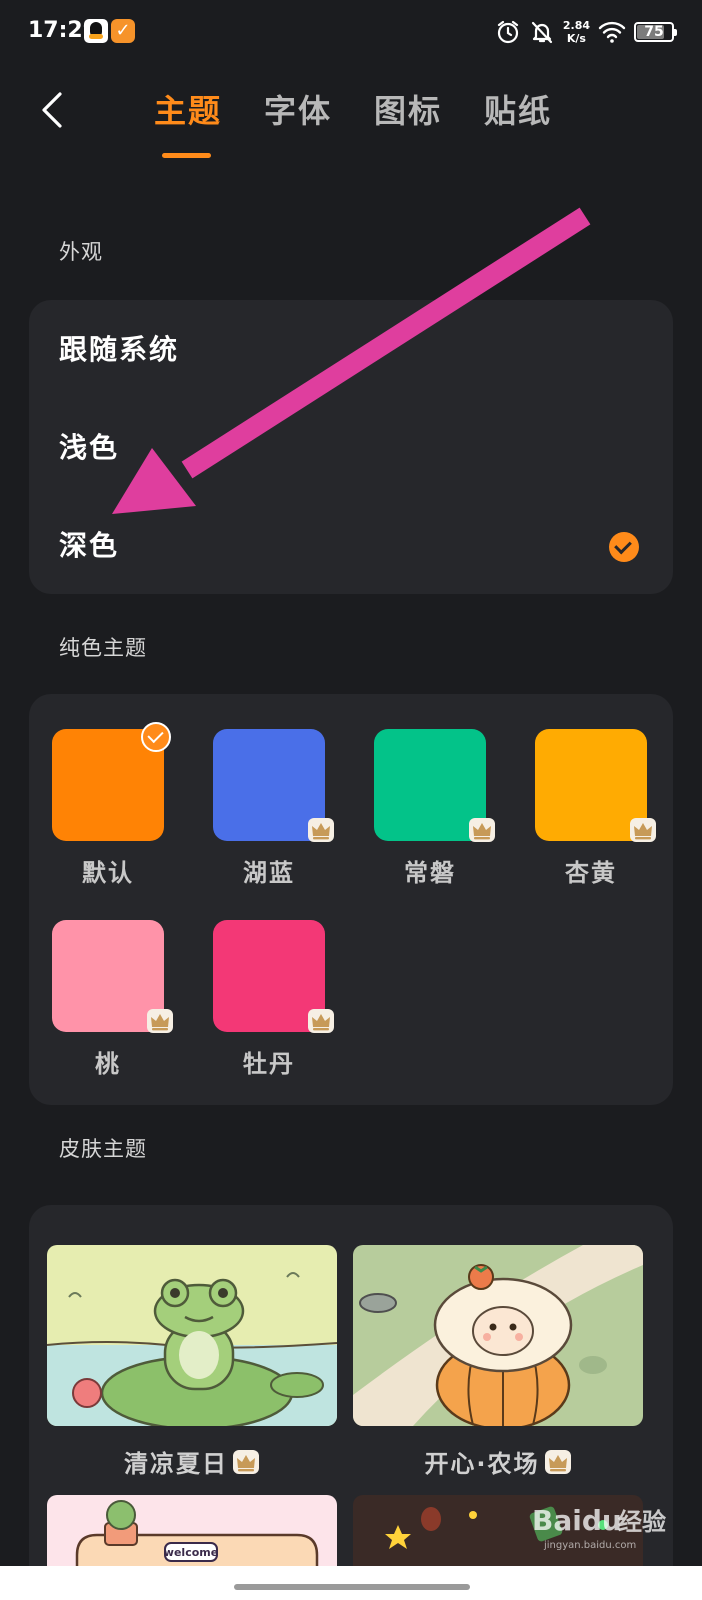 The height and width of the screenshot is (1600, 702). I want to click on speed-value: 2.84, so click(576, 25).